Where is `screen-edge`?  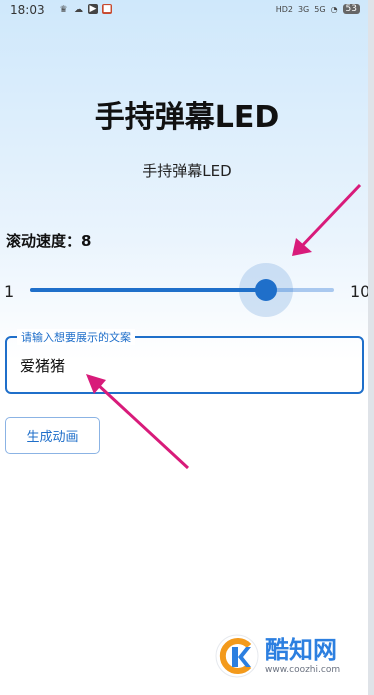
screen-edge is located at coordinates (371, 347).